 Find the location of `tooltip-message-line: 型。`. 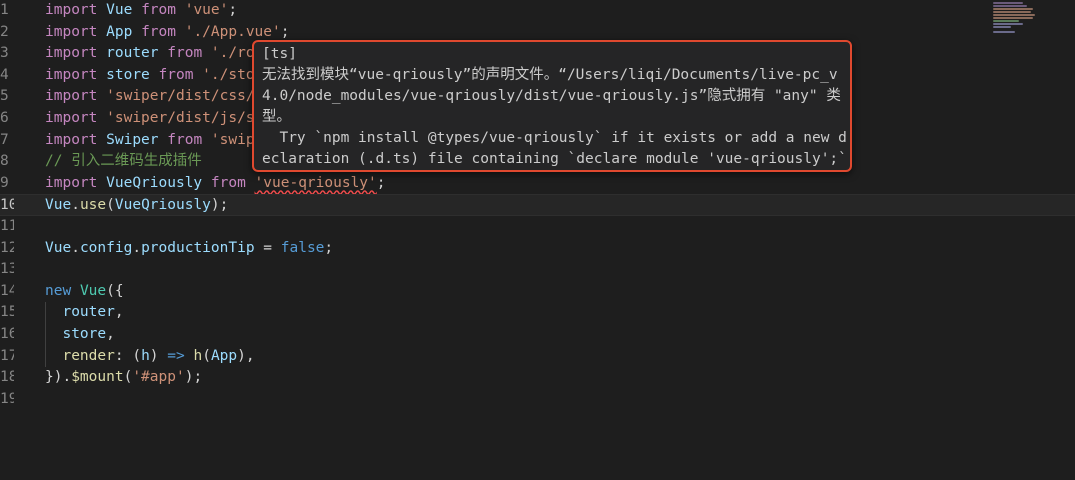

tooltip-message-line: 型。 is located at coordinates (276, 117).